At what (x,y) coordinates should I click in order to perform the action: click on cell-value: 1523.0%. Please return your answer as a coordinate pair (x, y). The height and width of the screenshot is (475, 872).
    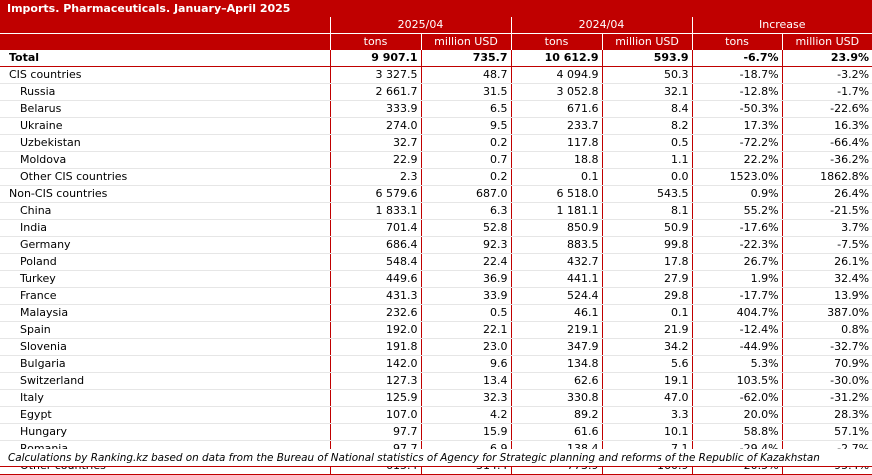
    Looking at the image, I should click on (737, 177).